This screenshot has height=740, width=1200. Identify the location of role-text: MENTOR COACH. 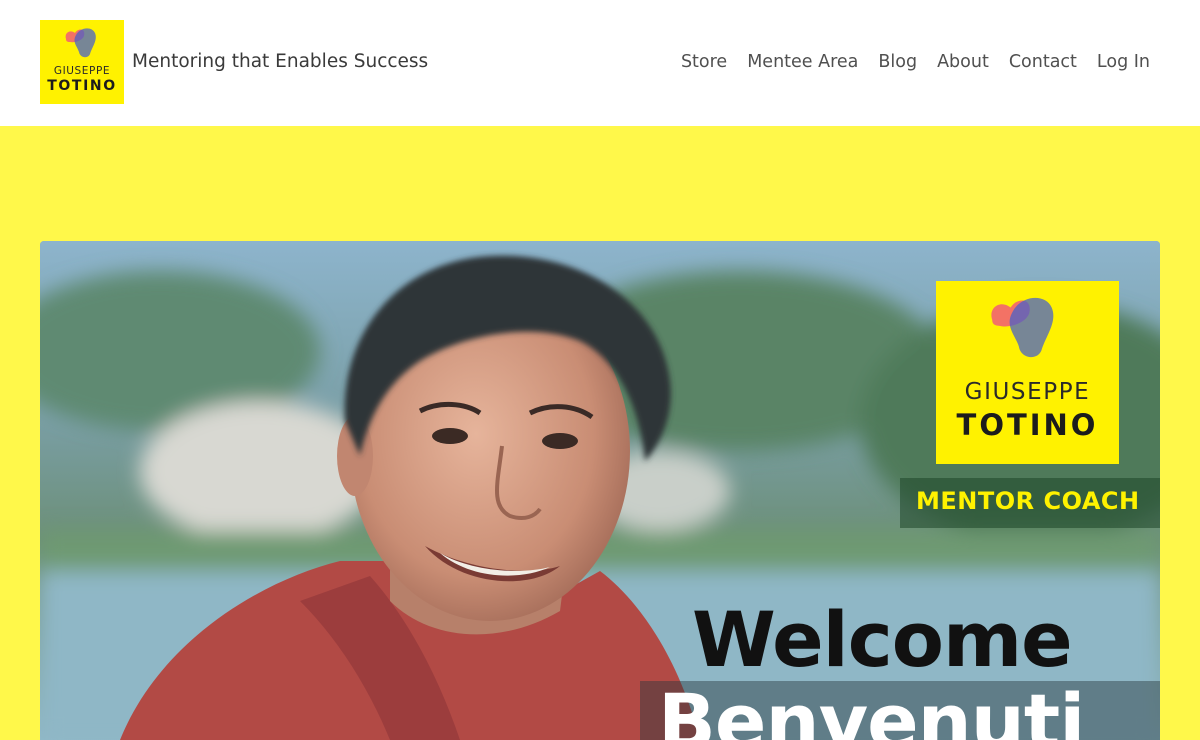
(1028, 501).